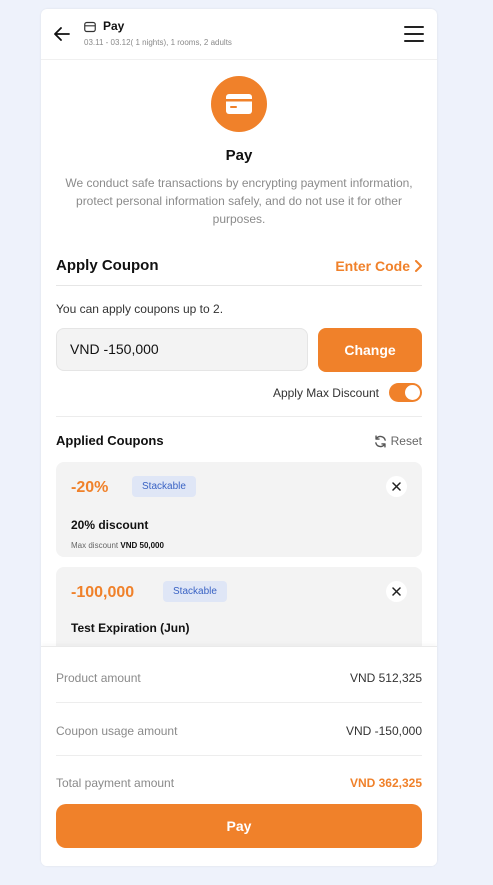  I want to click on reset-button: Reset, so click(398, 441).